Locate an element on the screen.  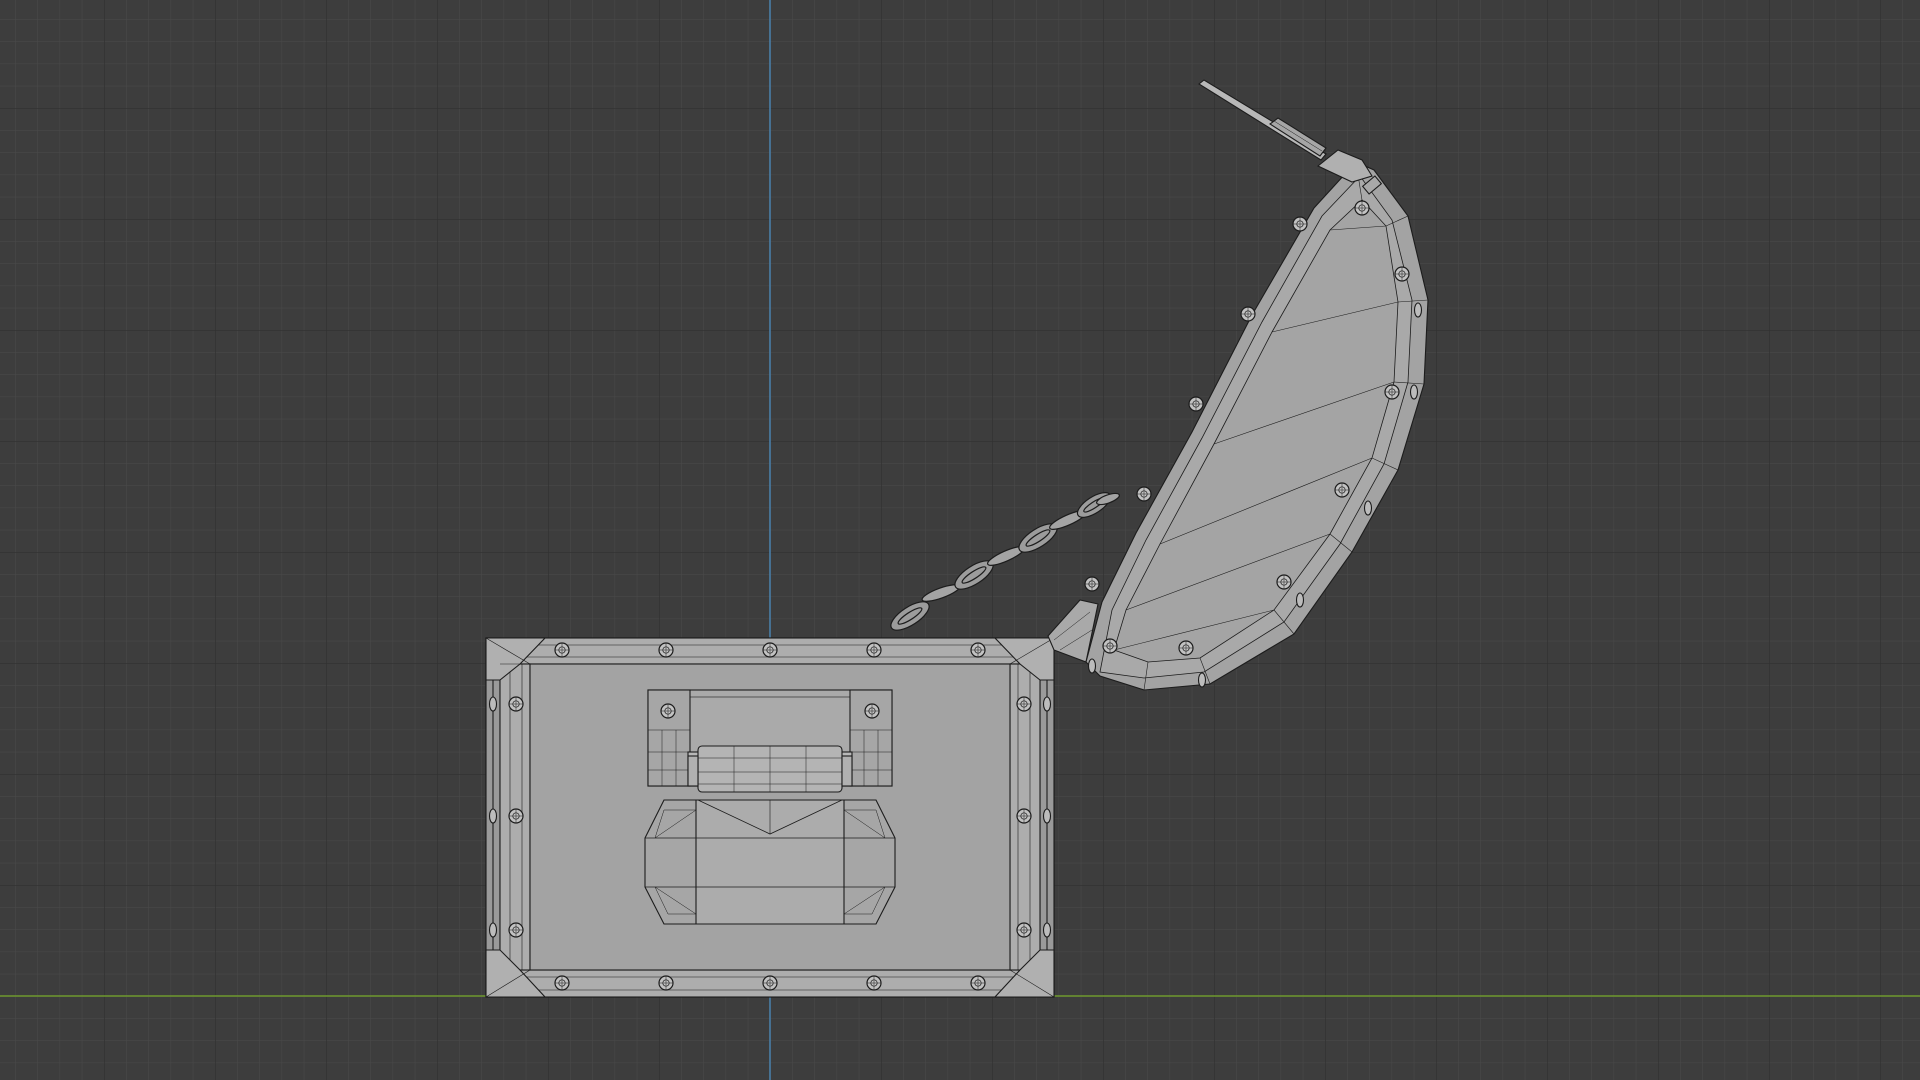
lock-plate is located at coordinates (770, 741).